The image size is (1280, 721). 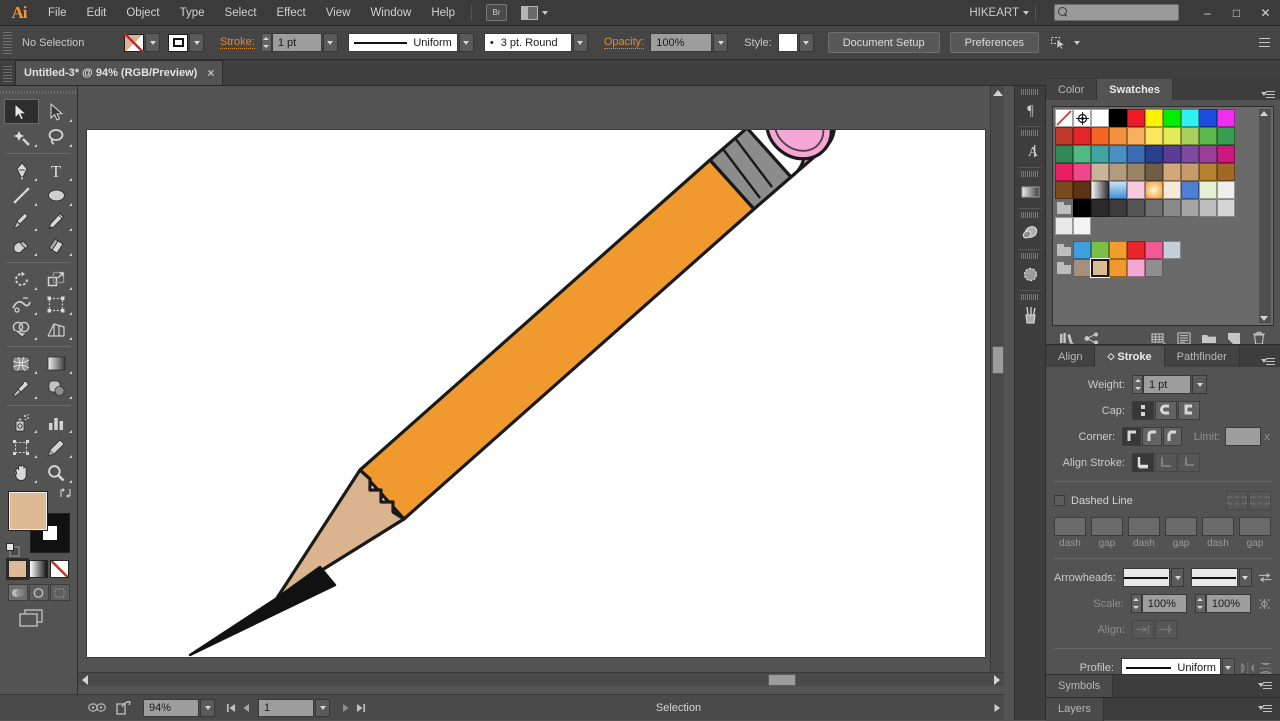 What do you see at coordinates (241, 13) in the screenshot?
I see `menu-select: Select` at bounding box center [241, 13].